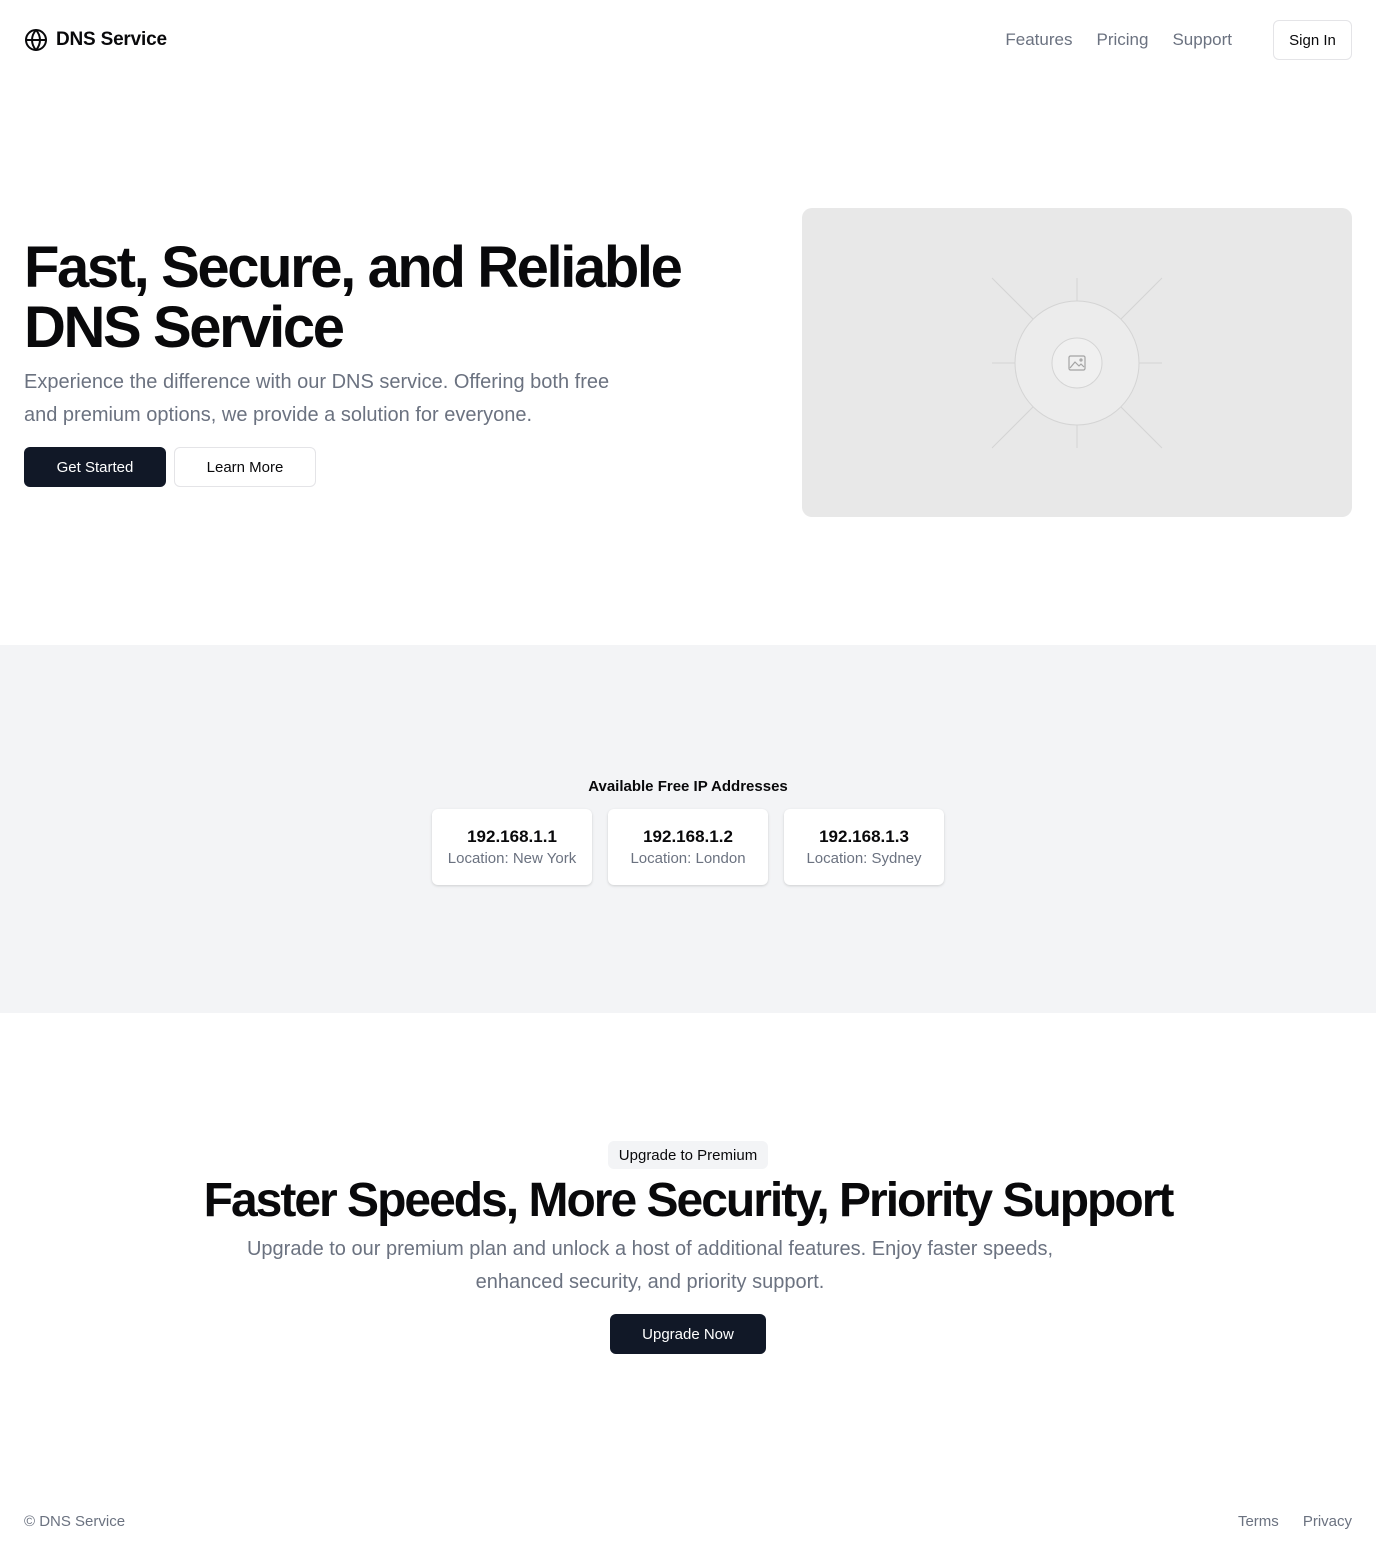  What do you see at coordinates (1038, 40) in the screenshot?
I see `nav-features: Features` at bounding box center [1038, 40].